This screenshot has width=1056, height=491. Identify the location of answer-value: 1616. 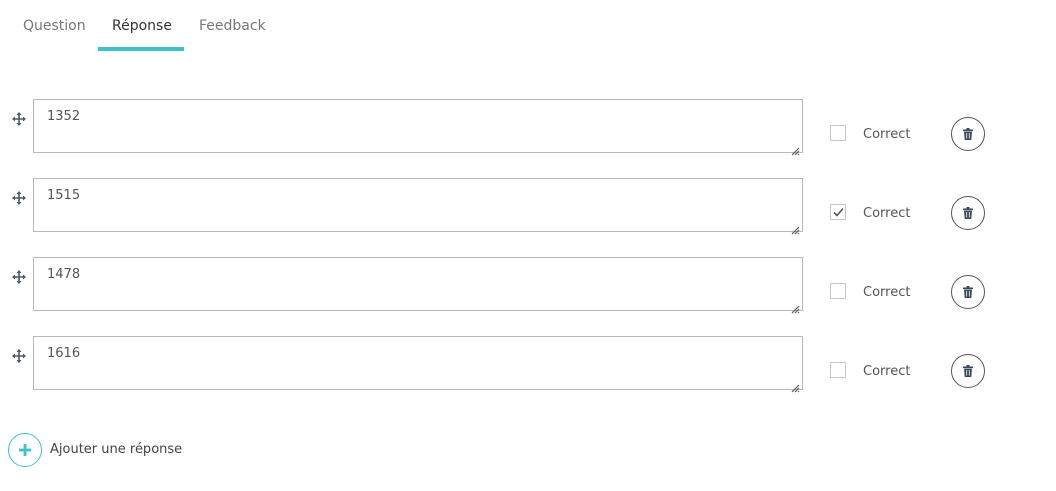
(64, 353).